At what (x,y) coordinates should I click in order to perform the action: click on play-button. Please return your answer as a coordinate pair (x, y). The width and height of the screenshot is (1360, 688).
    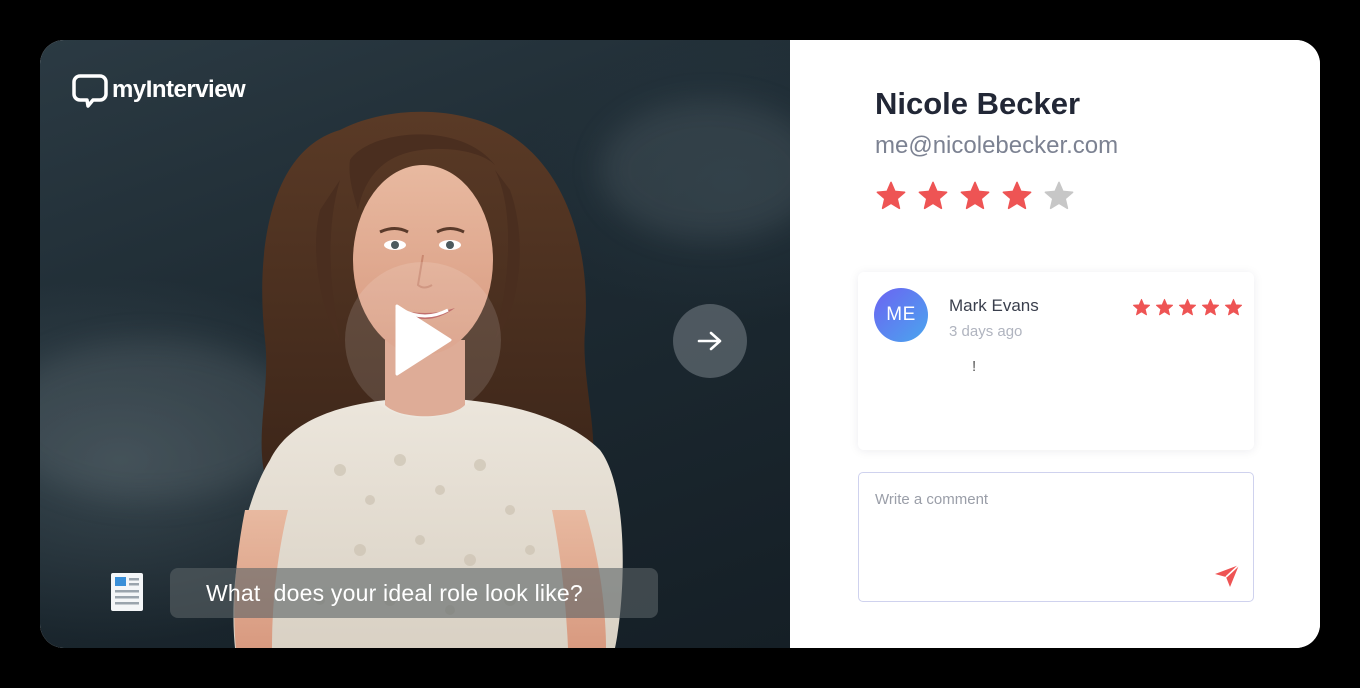
    Looking at the image, I should click on (423, 340).